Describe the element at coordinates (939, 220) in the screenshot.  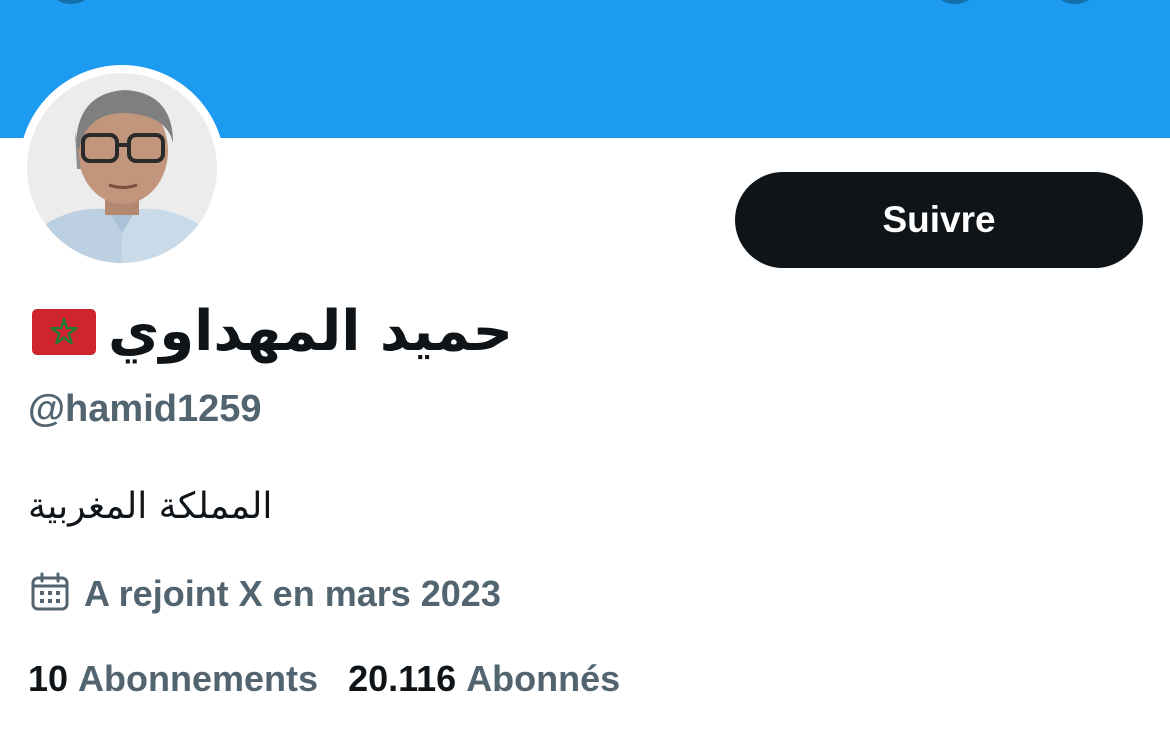
I see `follow-button: Suivre` at that location.